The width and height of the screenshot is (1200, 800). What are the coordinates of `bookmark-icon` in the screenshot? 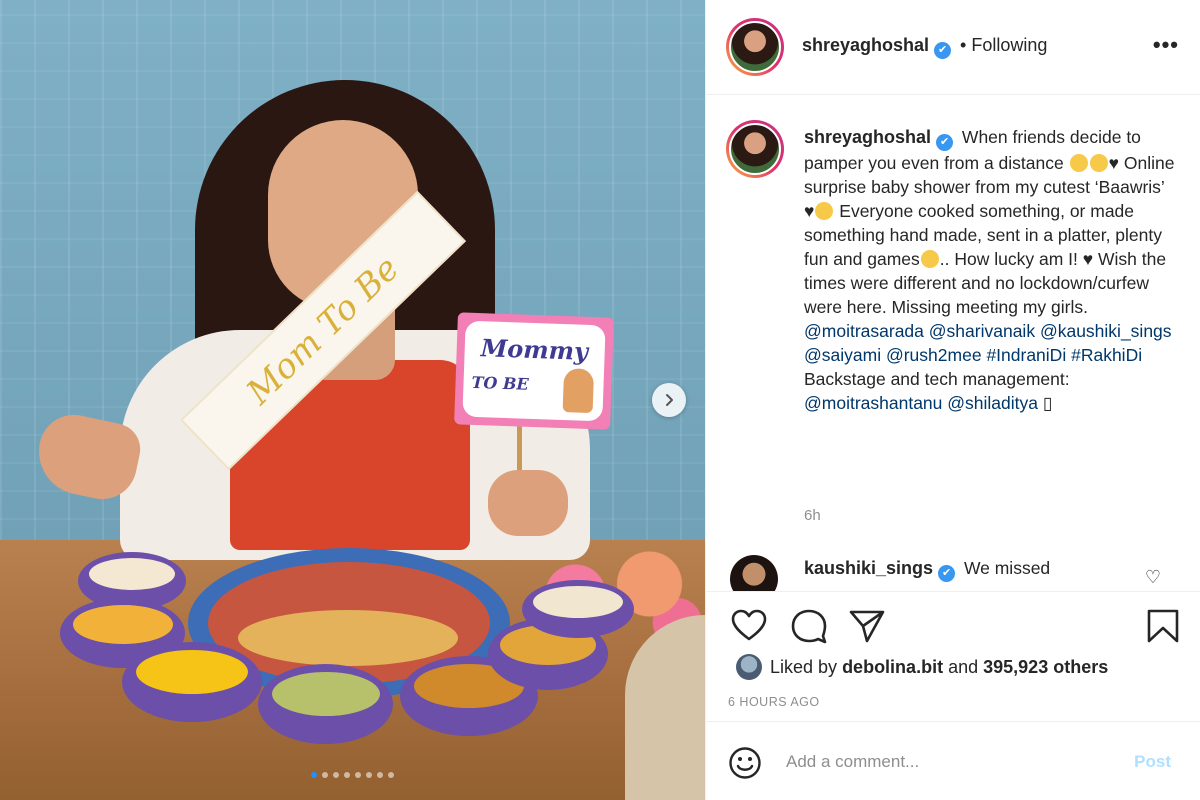 It's located at (1163, 626).